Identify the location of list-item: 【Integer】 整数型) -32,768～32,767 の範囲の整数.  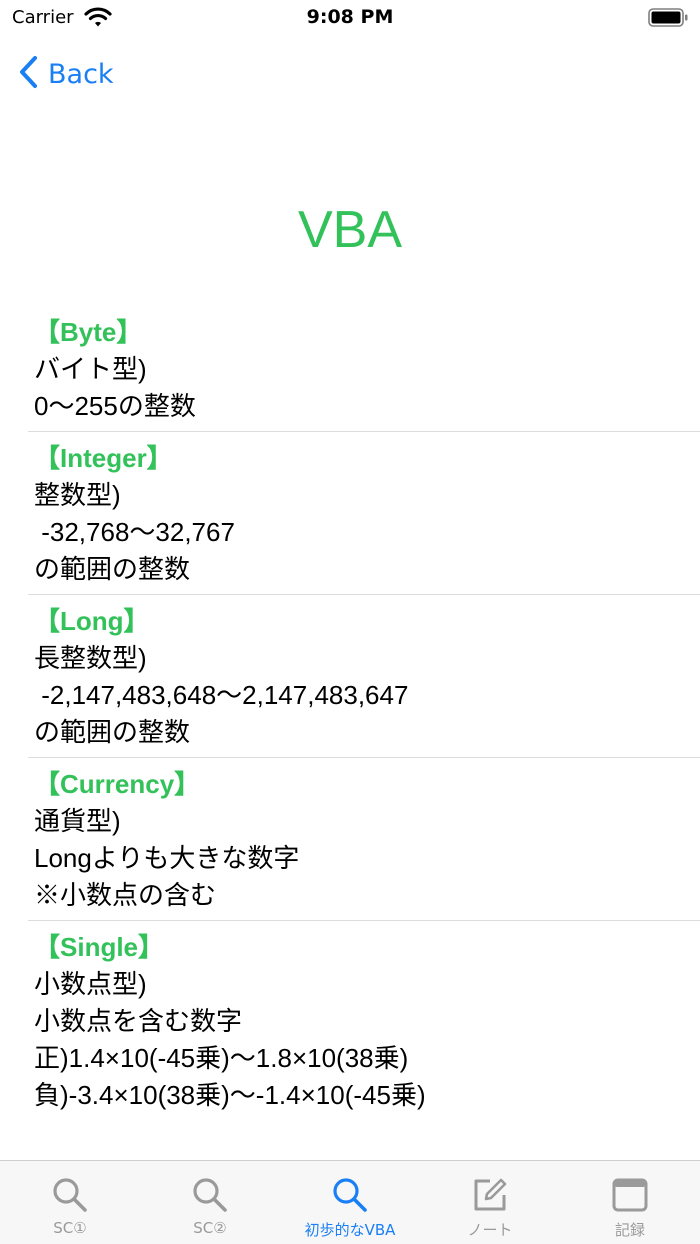
(364, 513).